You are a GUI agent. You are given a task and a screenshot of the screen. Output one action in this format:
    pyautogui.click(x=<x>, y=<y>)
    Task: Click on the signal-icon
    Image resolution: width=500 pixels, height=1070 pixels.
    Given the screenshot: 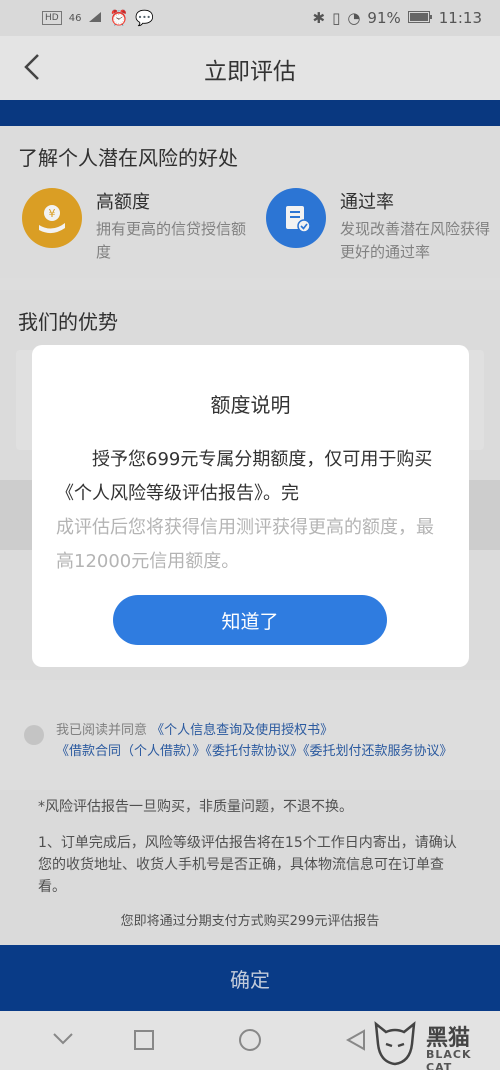 What is the action you would take?
    pyautogui.click(x=95, y=18)
    